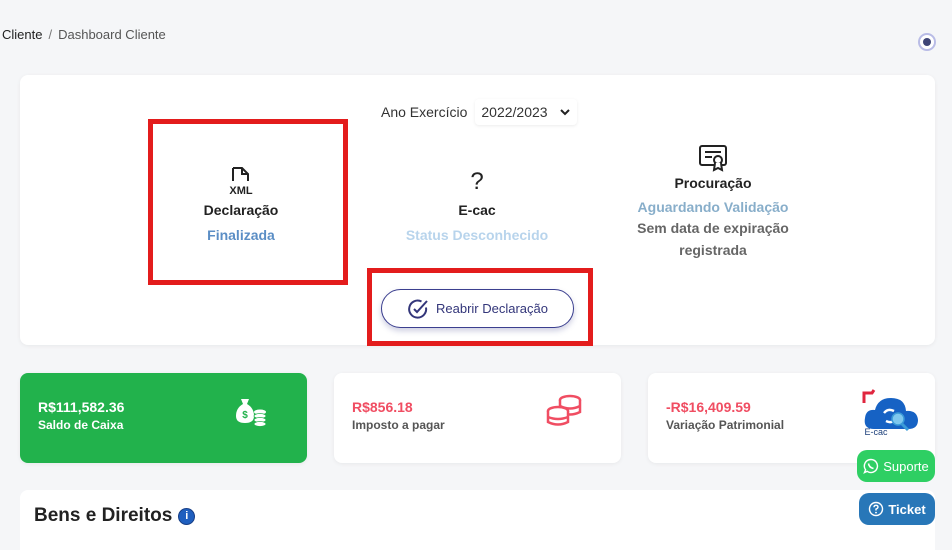 This screenshot has width=952, height=550. Describe the element at coordinates (477, 520) in the screenshot. I see `bens-direitos-card: Bens e Direitos i` at that location.